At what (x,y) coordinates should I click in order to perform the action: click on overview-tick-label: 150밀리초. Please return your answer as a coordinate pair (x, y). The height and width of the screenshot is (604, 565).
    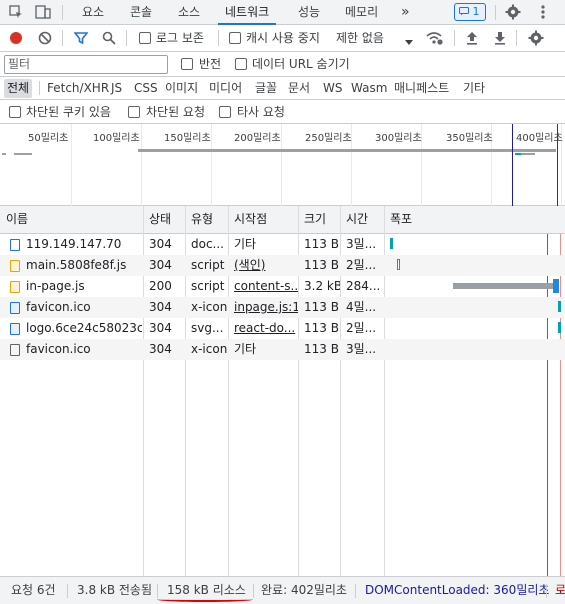
    Looking at the image, I should click on (187, 138).